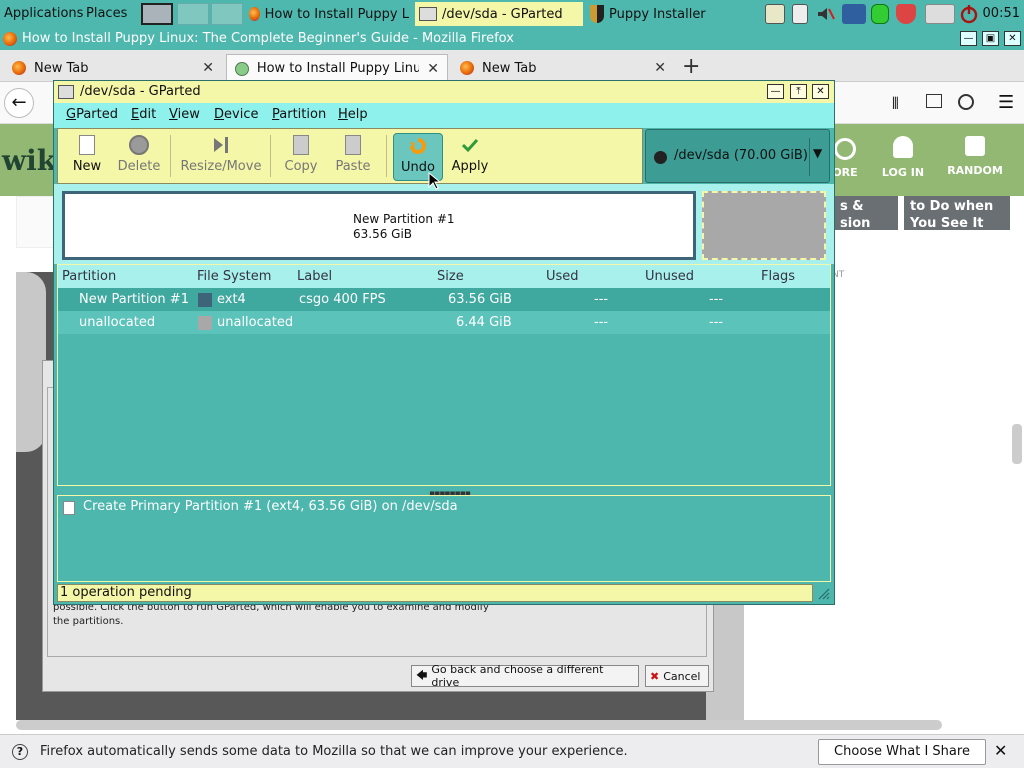 The height and width of the screenshot is (768, 1024). What do you see at coordinates (444, 115) in the screenshot?
I see `gparted-menubar: GParted Edit View Device Partition Help` at bounding box center [444, 115].